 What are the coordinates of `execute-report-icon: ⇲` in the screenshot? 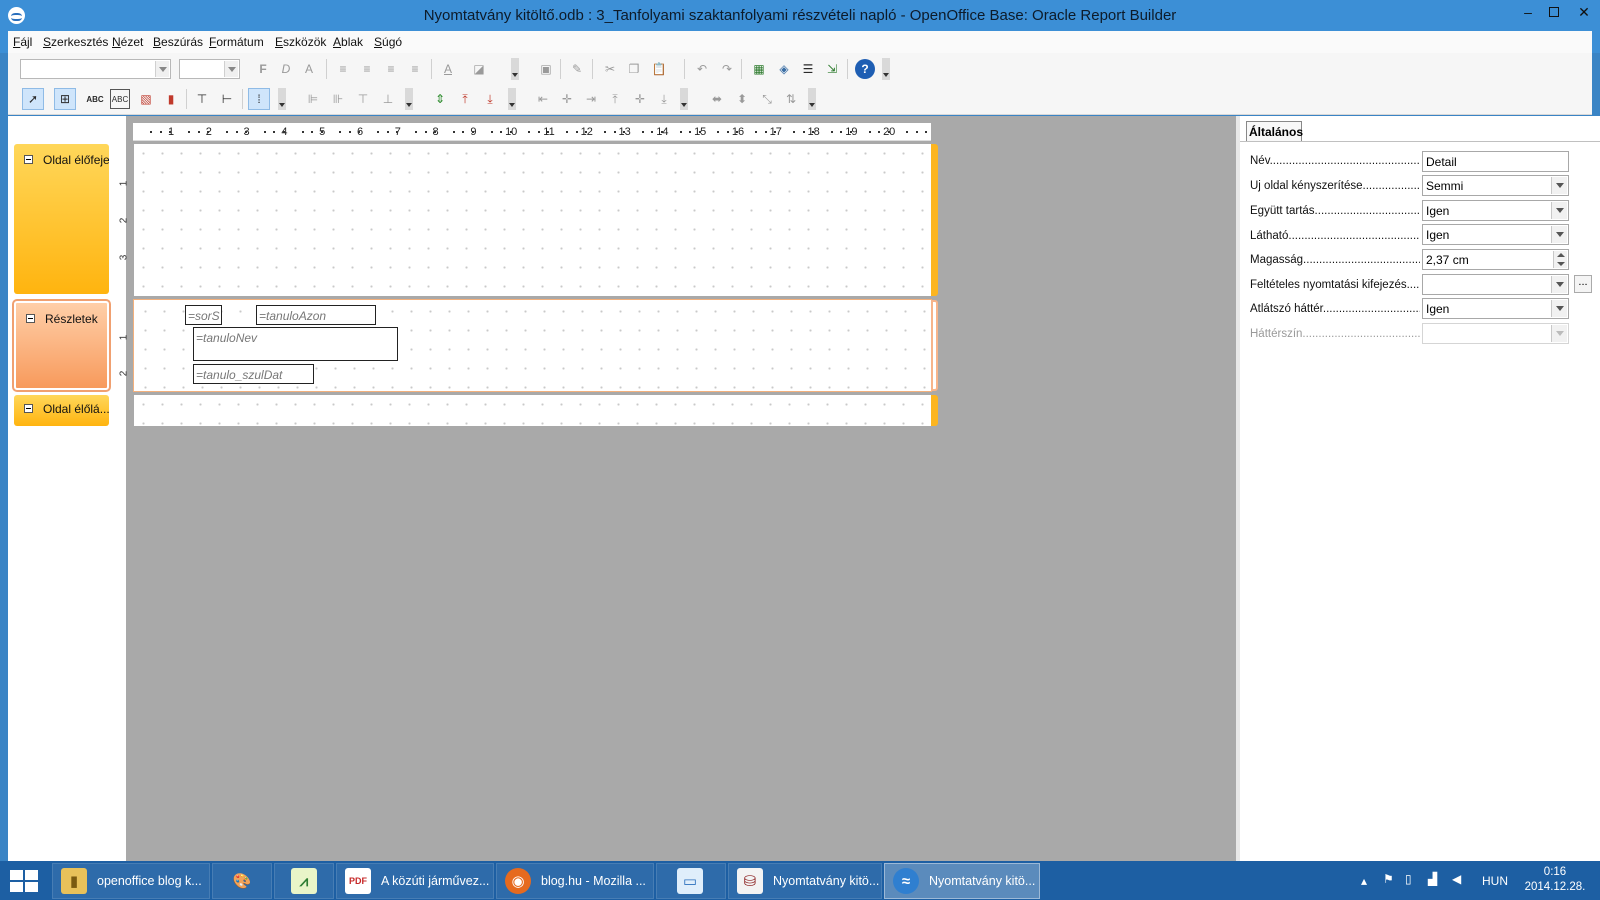 It's located at (832, 69).